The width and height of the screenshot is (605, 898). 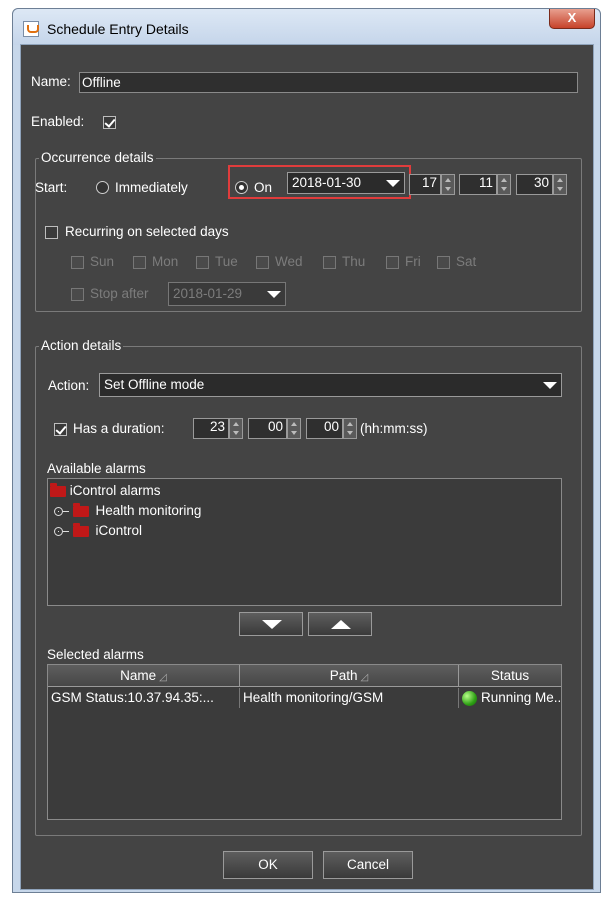 What do you see at coordinates (343, 675) in the screenshot?
I see `column-header-path-label: Path` at bounding box center [343, 675].